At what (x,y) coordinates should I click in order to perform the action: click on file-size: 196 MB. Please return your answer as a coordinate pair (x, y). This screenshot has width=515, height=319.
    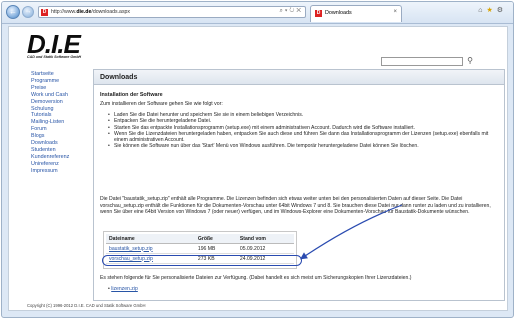
    Looking at the image, I should click on (215, 248).